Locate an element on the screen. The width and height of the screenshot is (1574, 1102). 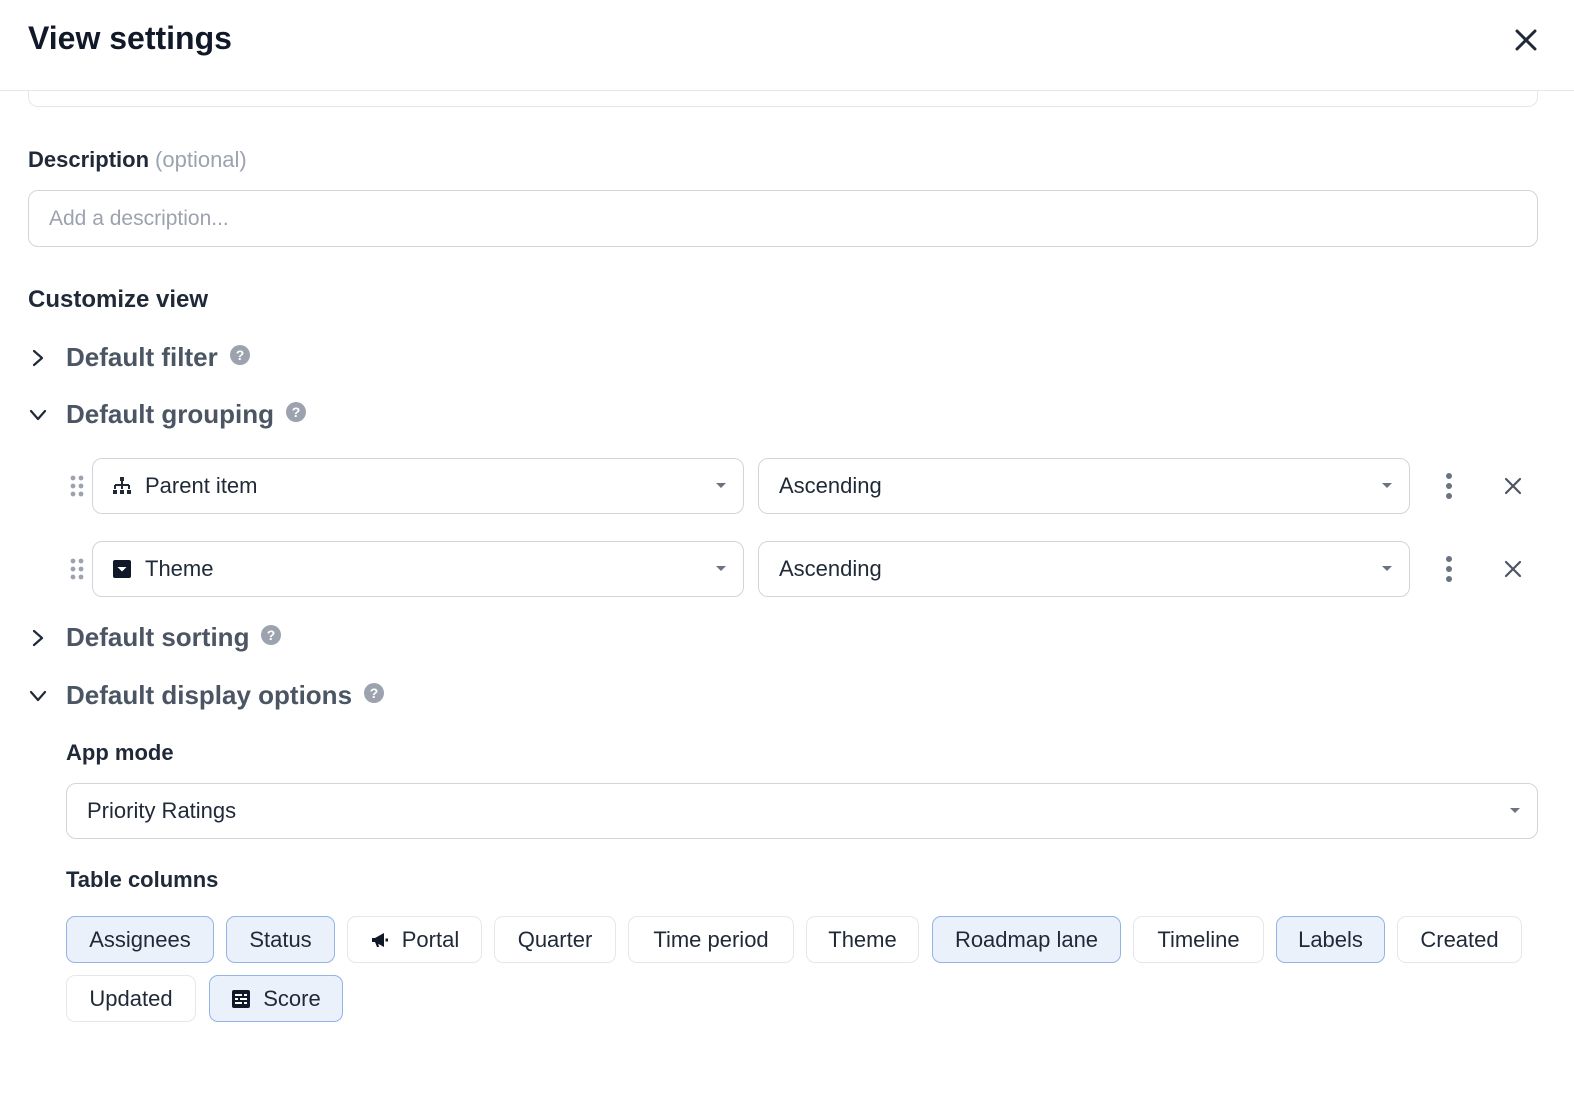
chip-label: Portal is located at coordinates (430, 939).